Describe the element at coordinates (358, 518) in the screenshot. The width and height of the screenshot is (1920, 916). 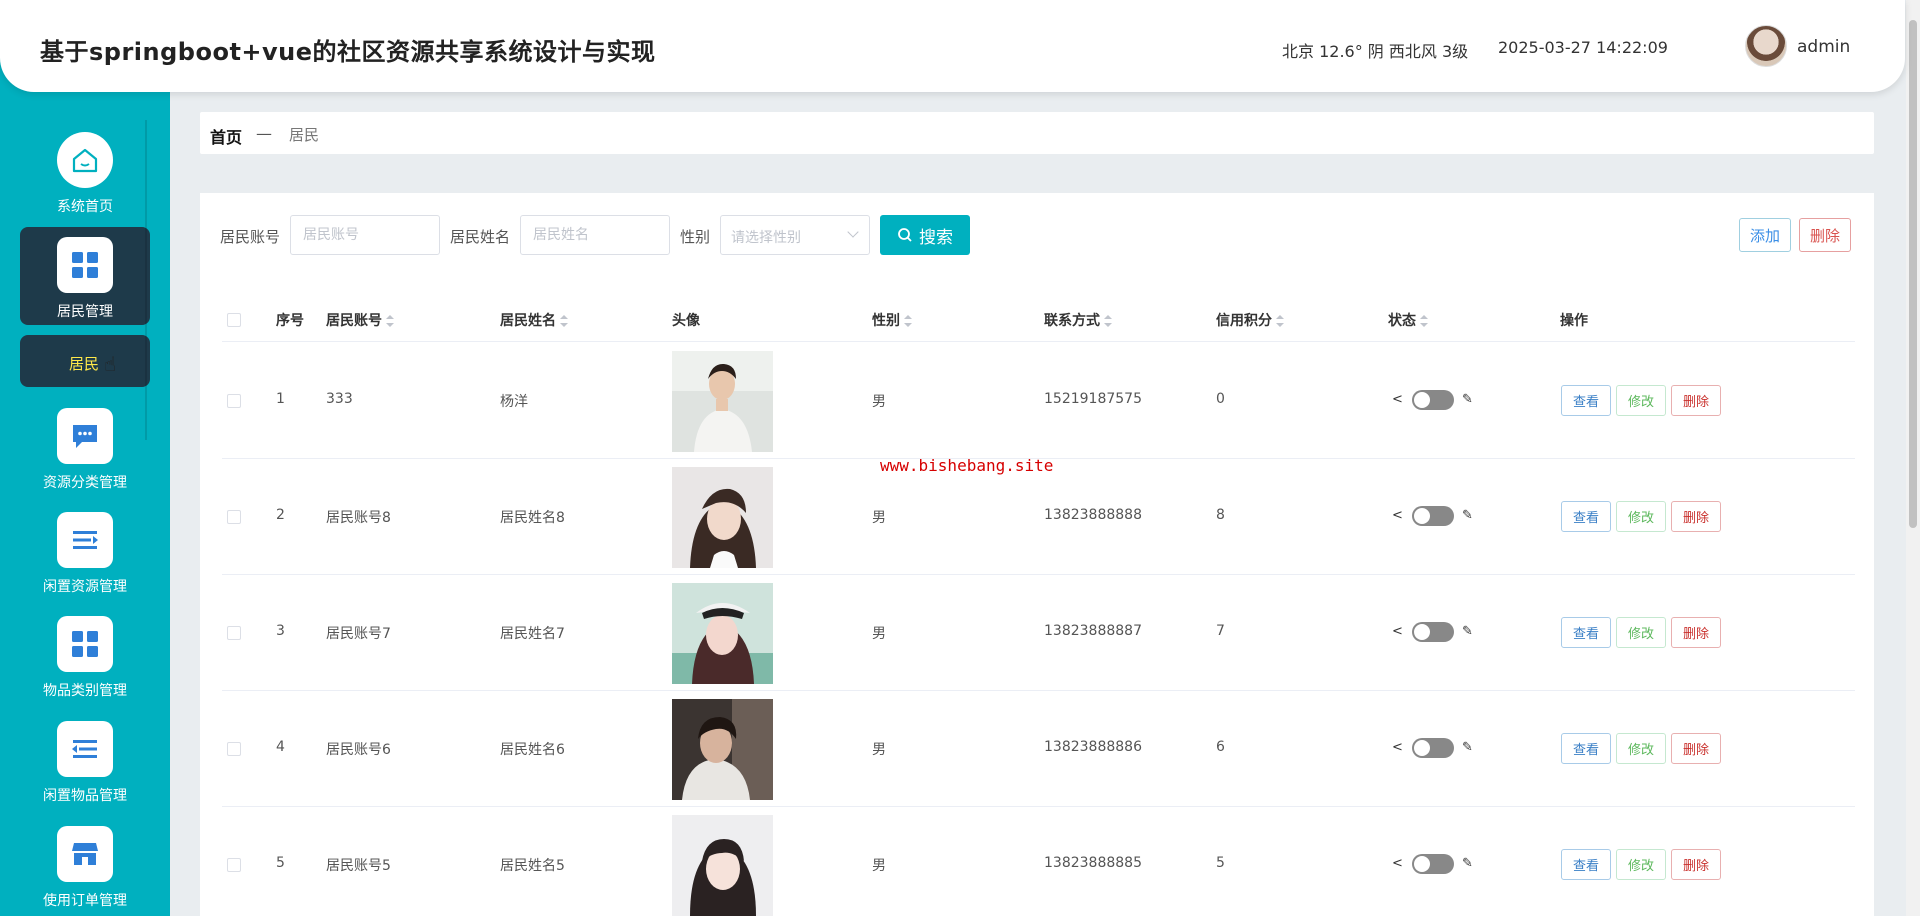
I see `cell-account: 居民账号8` at that location.